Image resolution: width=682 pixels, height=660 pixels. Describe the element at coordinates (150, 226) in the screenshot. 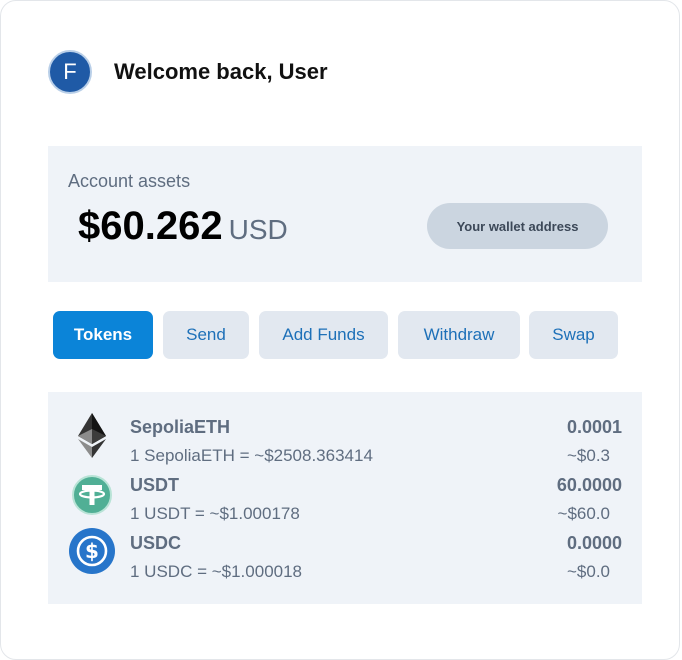

I see `balance-amount: $60.262` at that location.